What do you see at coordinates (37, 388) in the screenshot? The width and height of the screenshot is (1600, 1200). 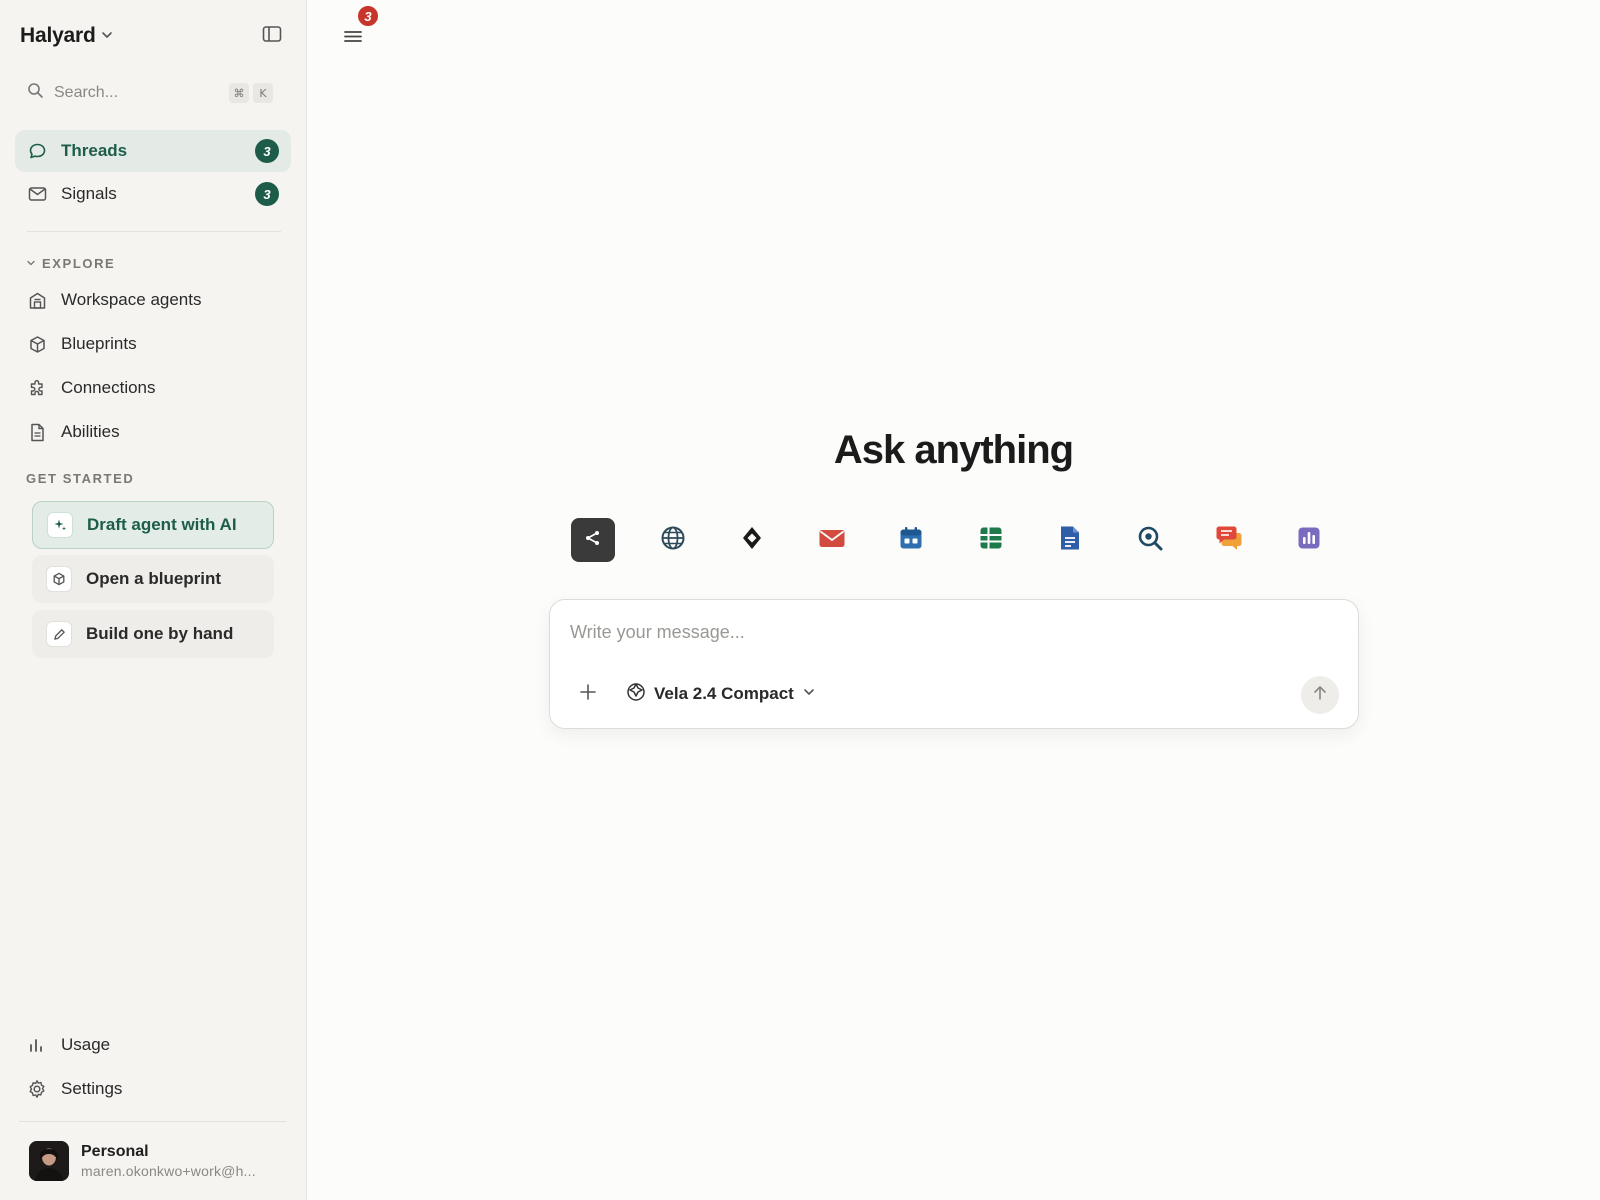 I see `puzzle-icon` at bounding box center [37, 388].